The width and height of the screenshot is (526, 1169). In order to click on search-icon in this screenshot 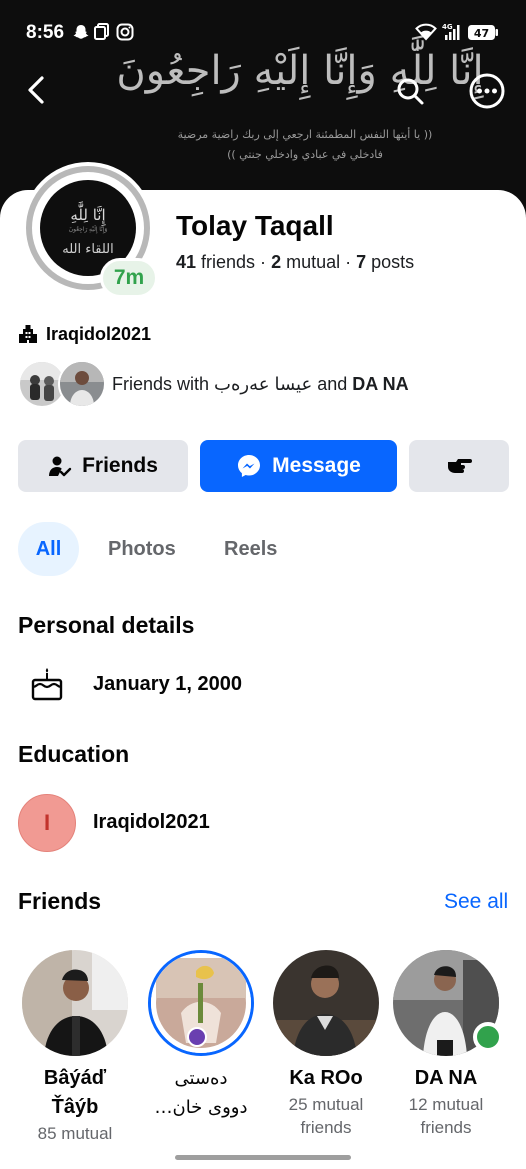, I will do `click(410, 91)`.